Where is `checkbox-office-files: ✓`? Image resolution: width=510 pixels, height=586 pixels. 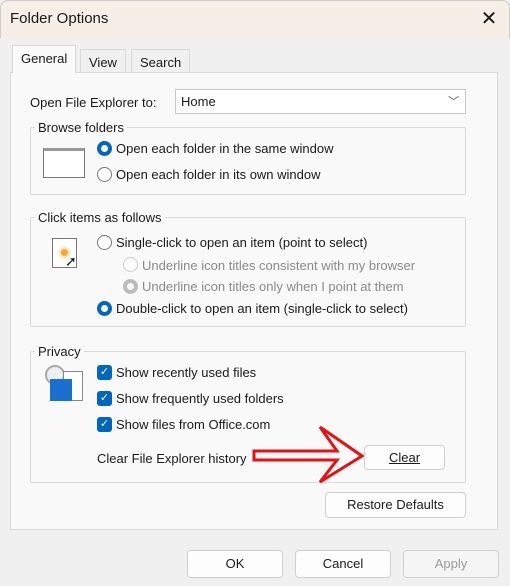
checkbox-office-files: ✓ is located at coordinates (104, 424).